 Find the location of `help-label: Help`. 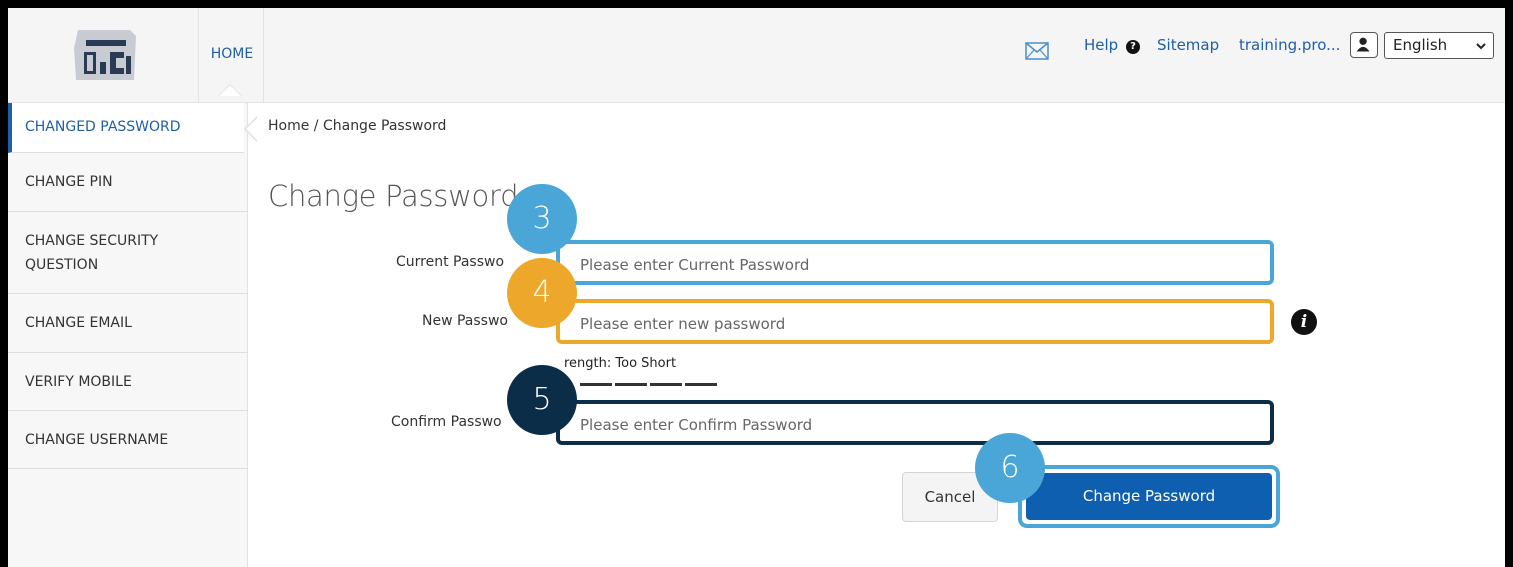

help-label: Help is located at coordinates (1101, 45).